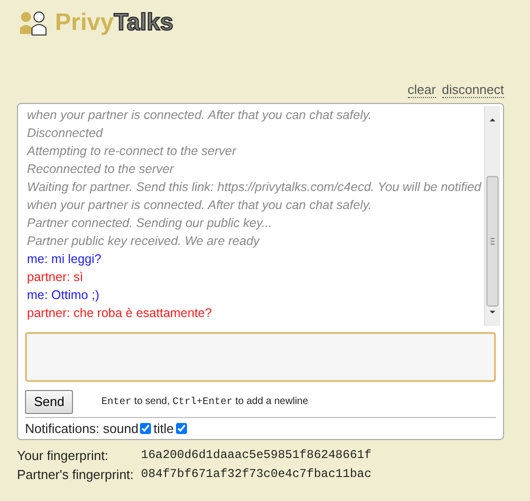 The image size is (530, 501). What do you see at coordinates (120, 313) in the screenshot?
I see `partner-message: partner: che roba è esattamente?` at bounding box center [120, 313].